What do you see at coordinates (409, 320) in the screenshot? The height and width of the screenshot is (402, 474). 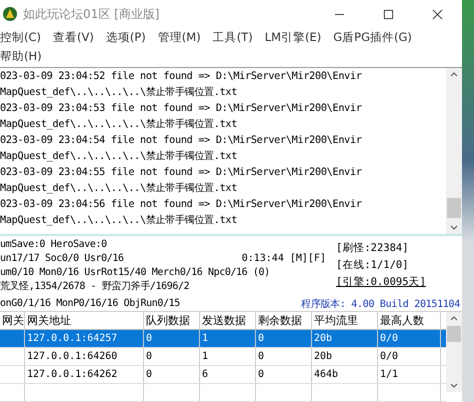 I see `column-header: 最高人数` at bounding box center [409, 320].